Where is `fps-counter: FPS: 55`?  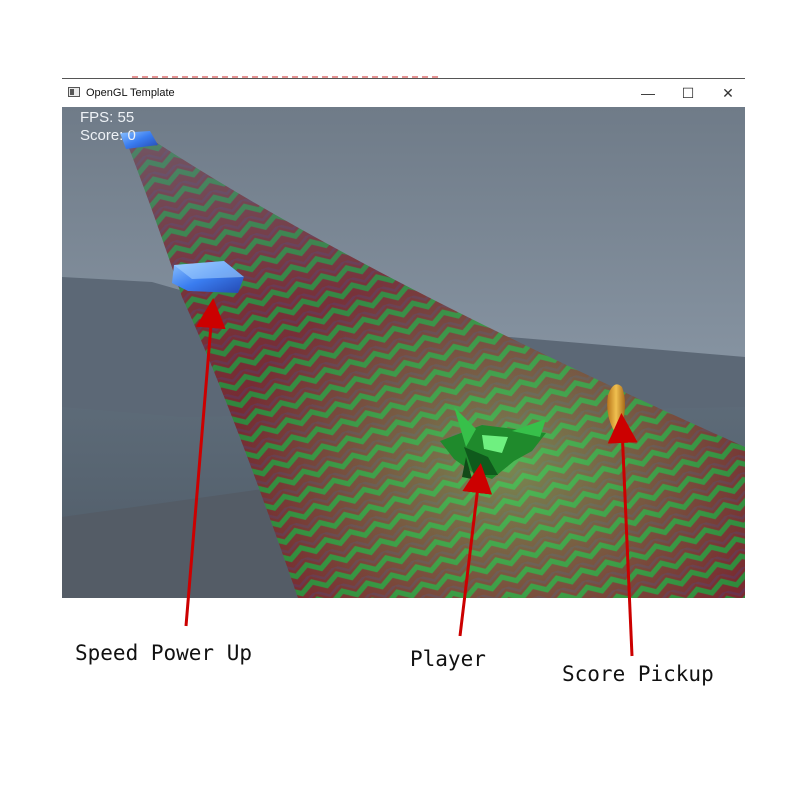 fps-counter: FPS: 55 is located at coordinates (107, 117).